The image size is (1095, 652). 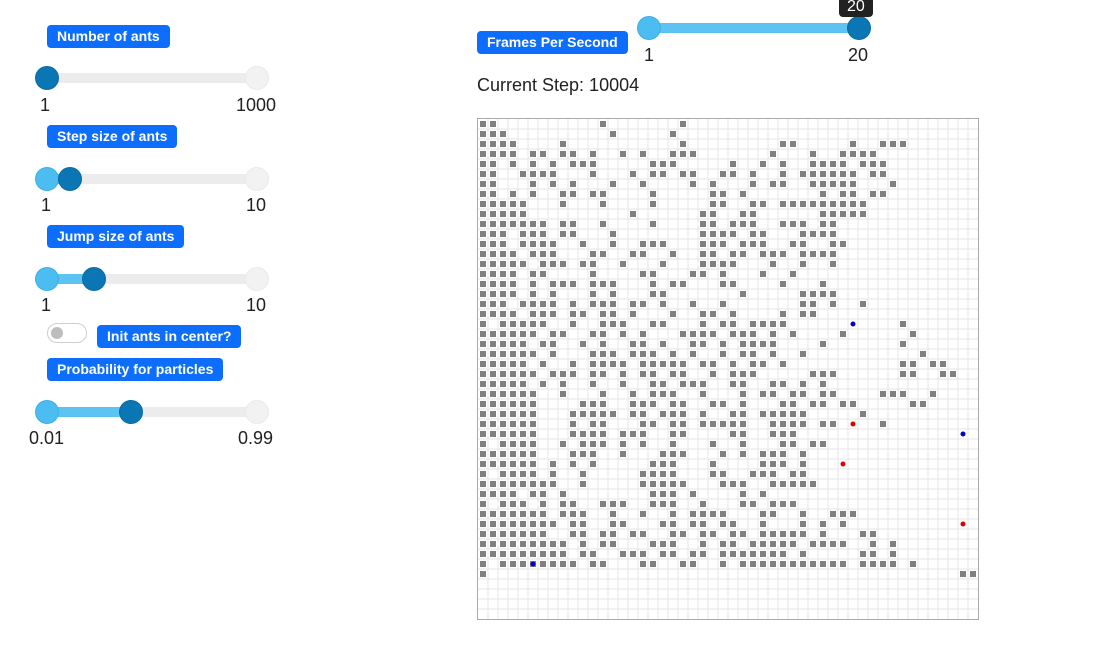 What do you see at coordinates (152, 279) in the screenshot?
I see `jump-size-slider` at bounding box center [152, 279].